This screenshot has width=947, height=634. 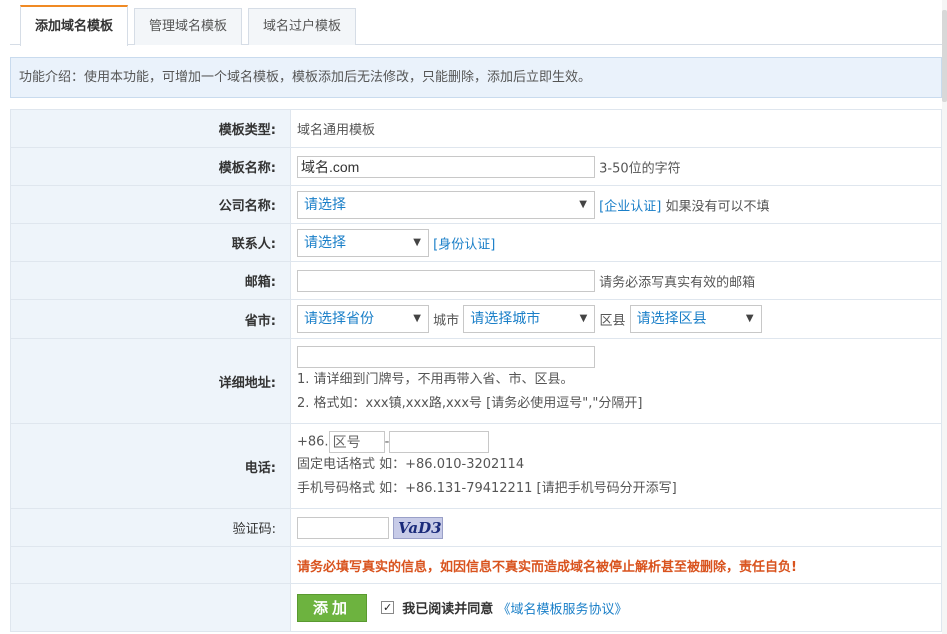 I want to click on truth-warning: 请务必填写真实的信息，如因信息不真实而造成域名被停止解析甚至被删除，责任自负!, so click(x=547, y=567).